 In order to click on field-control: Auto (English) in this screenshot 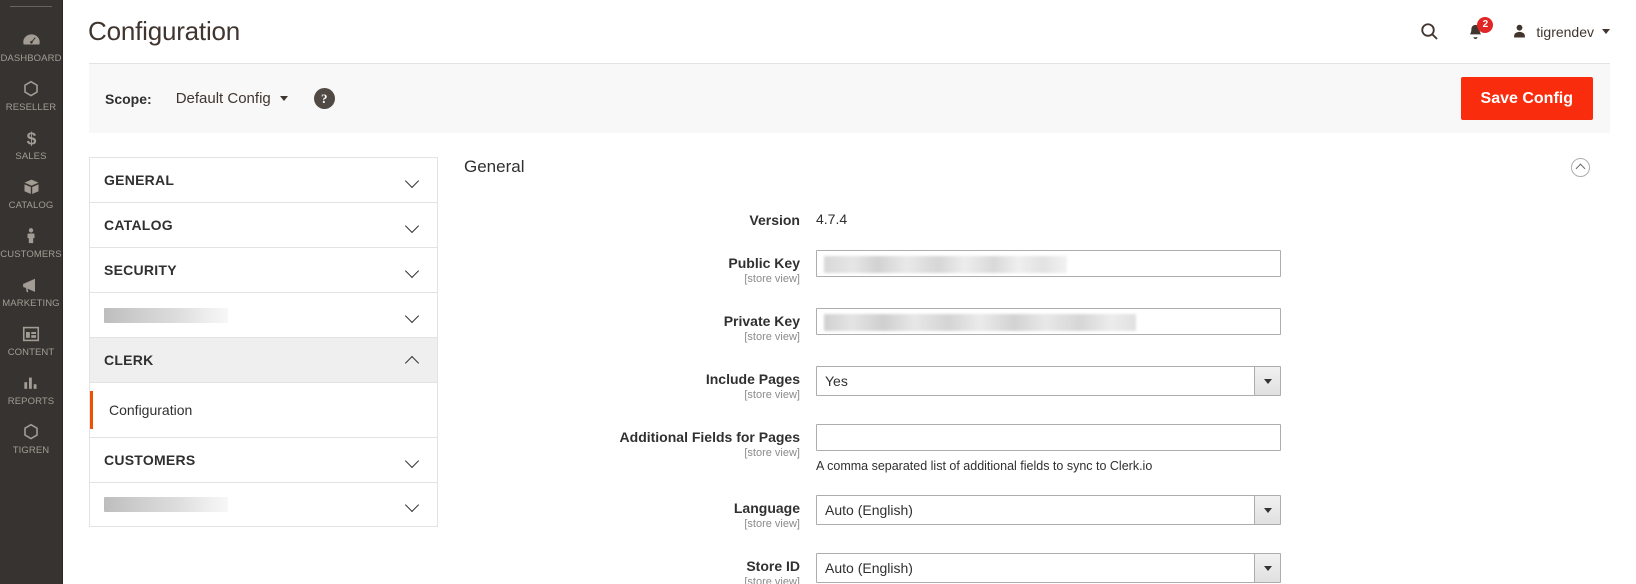, I will do `click(1048, 510)`.